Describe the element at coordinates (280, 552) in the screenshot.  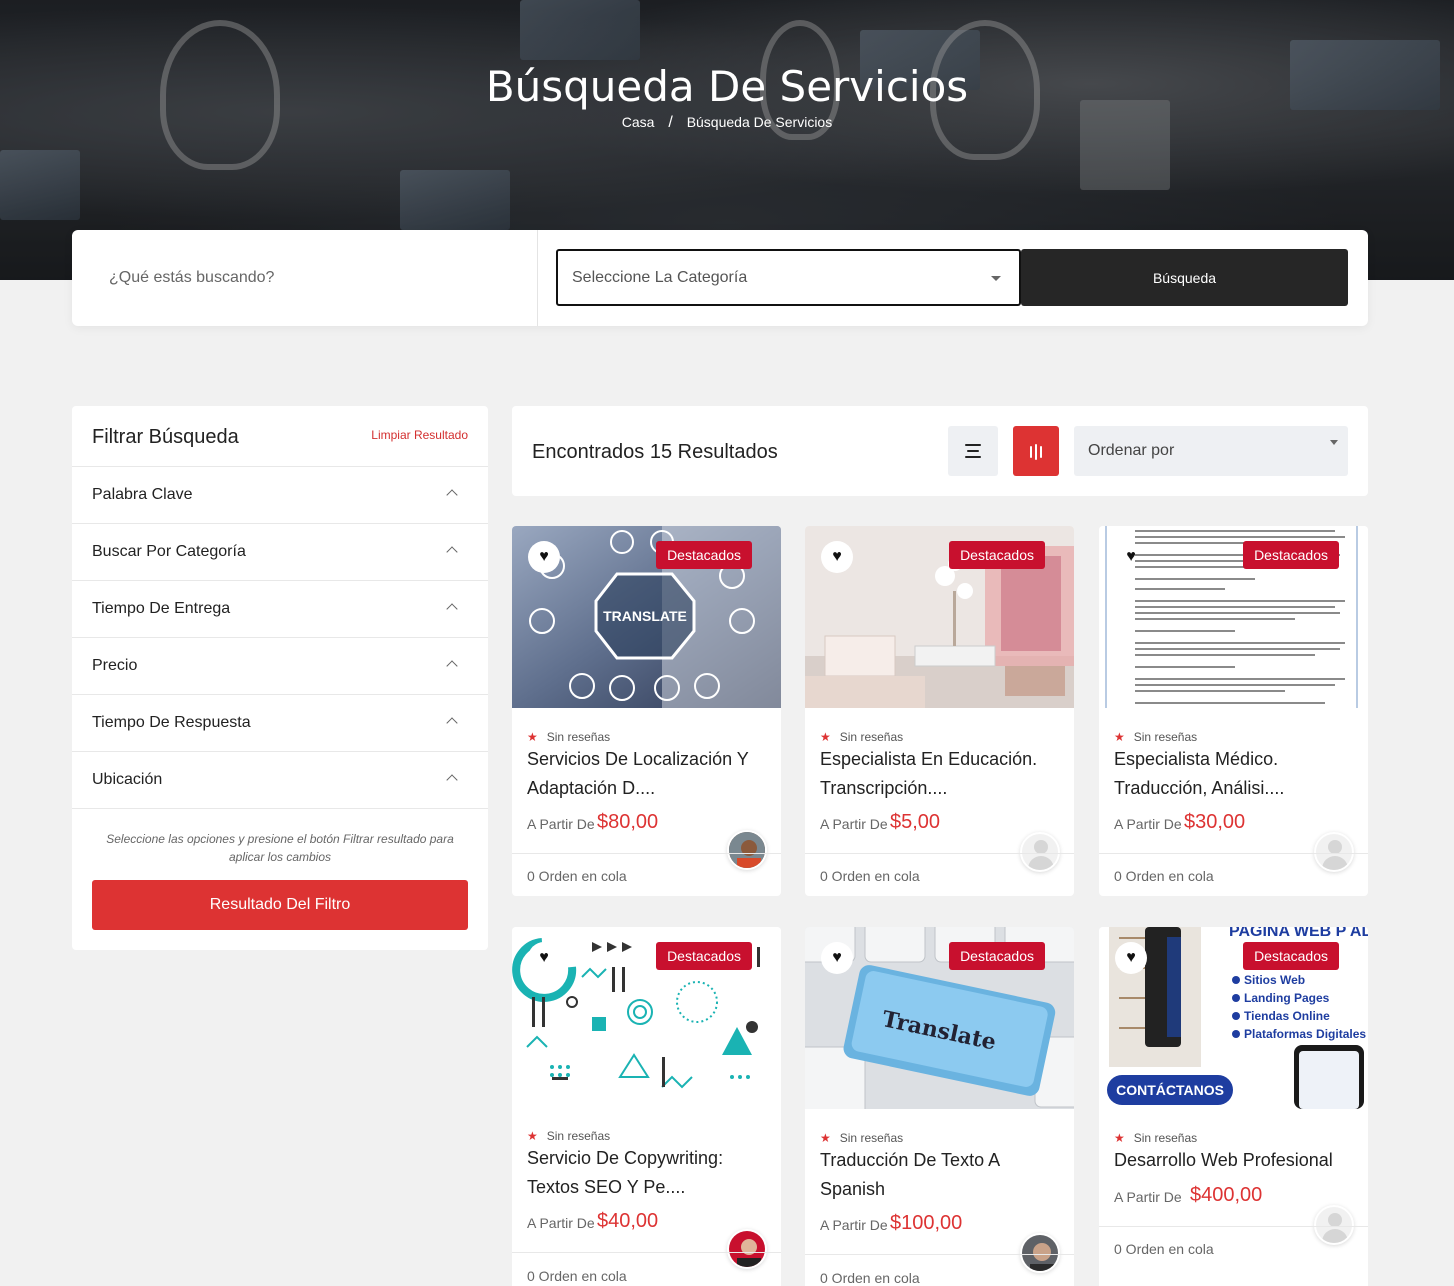
I see `facet-category: Buscar Por Categoría` at that location.